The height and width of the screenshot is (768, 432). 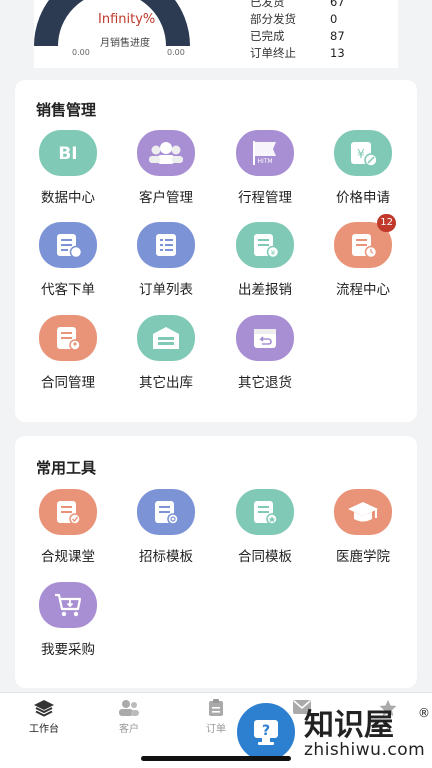 I want to click on svg-text: BI, so click(x=67, y=153).